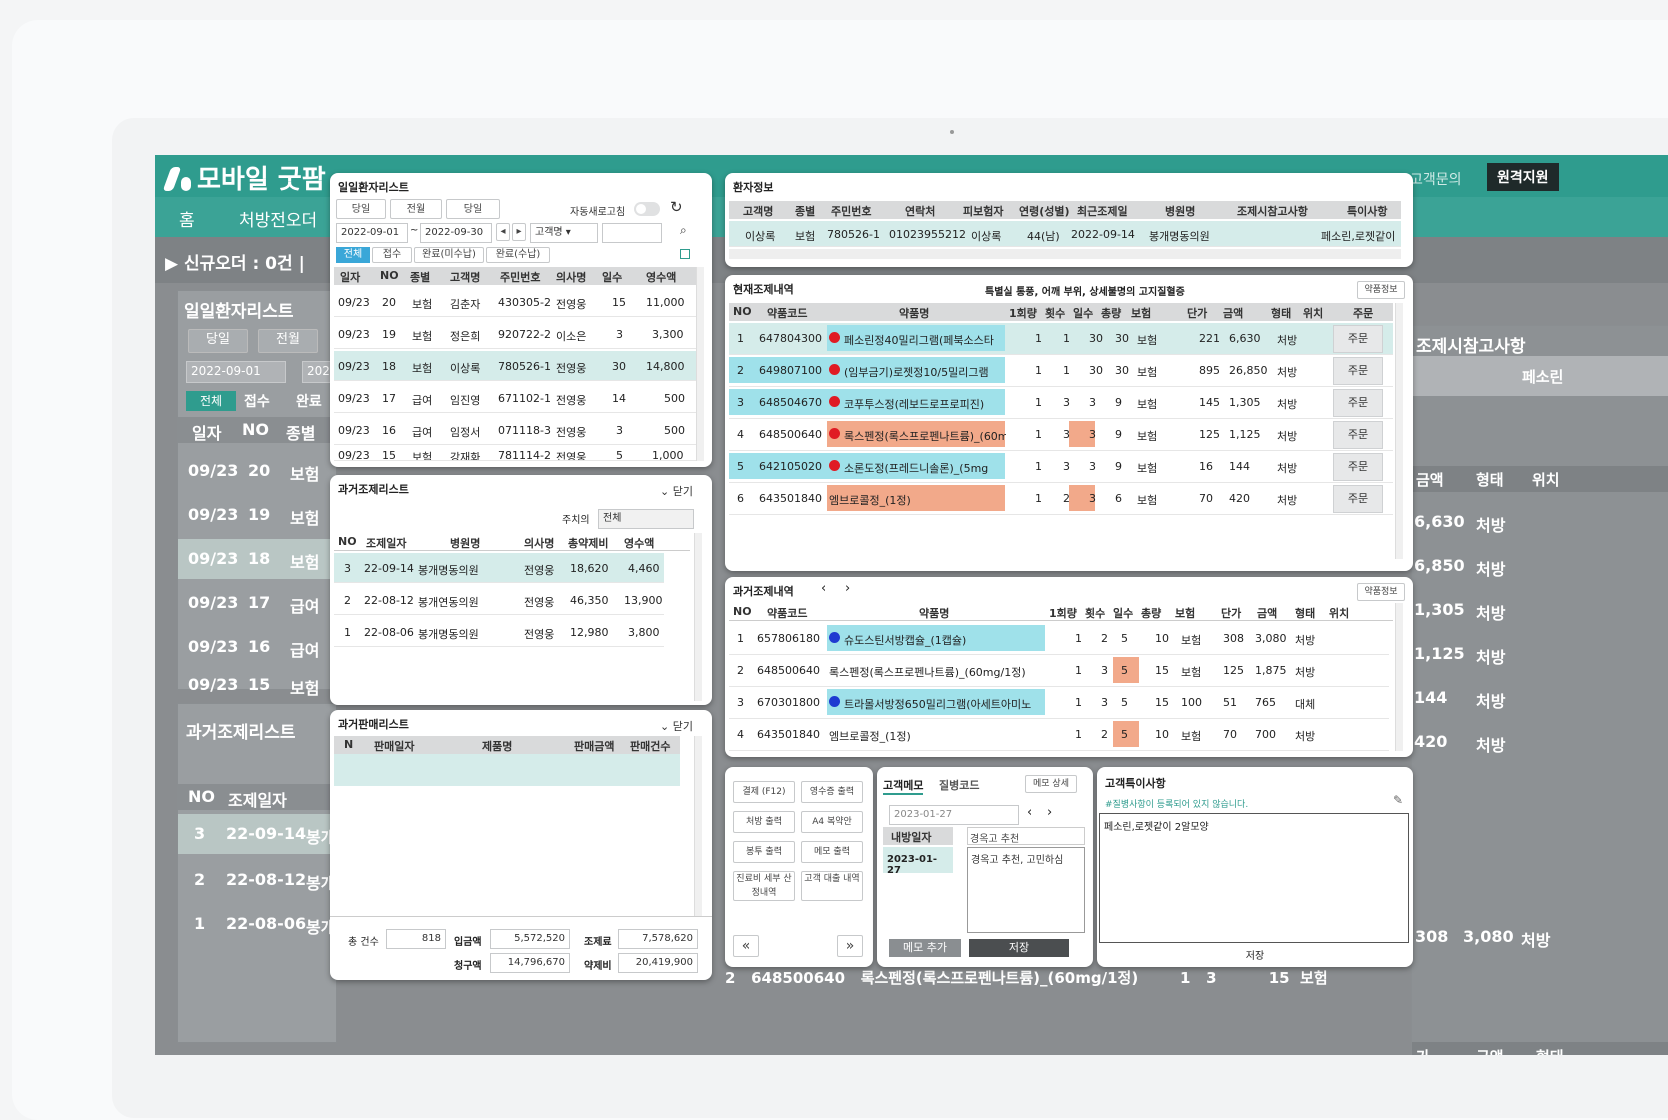 The width and height of the screenshot is (1668, 1120). I want to click on pastlist-close-button: ⌄ 닫기, so click(676, 491).